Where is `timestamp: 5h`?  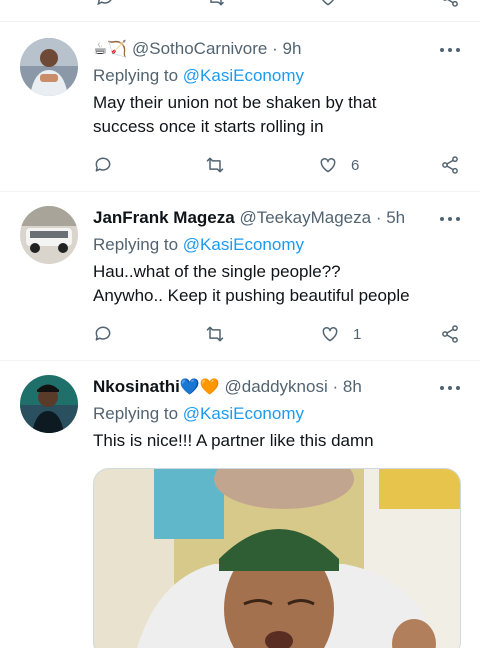 timestamp: 5h is located at coordinates (395, 217).